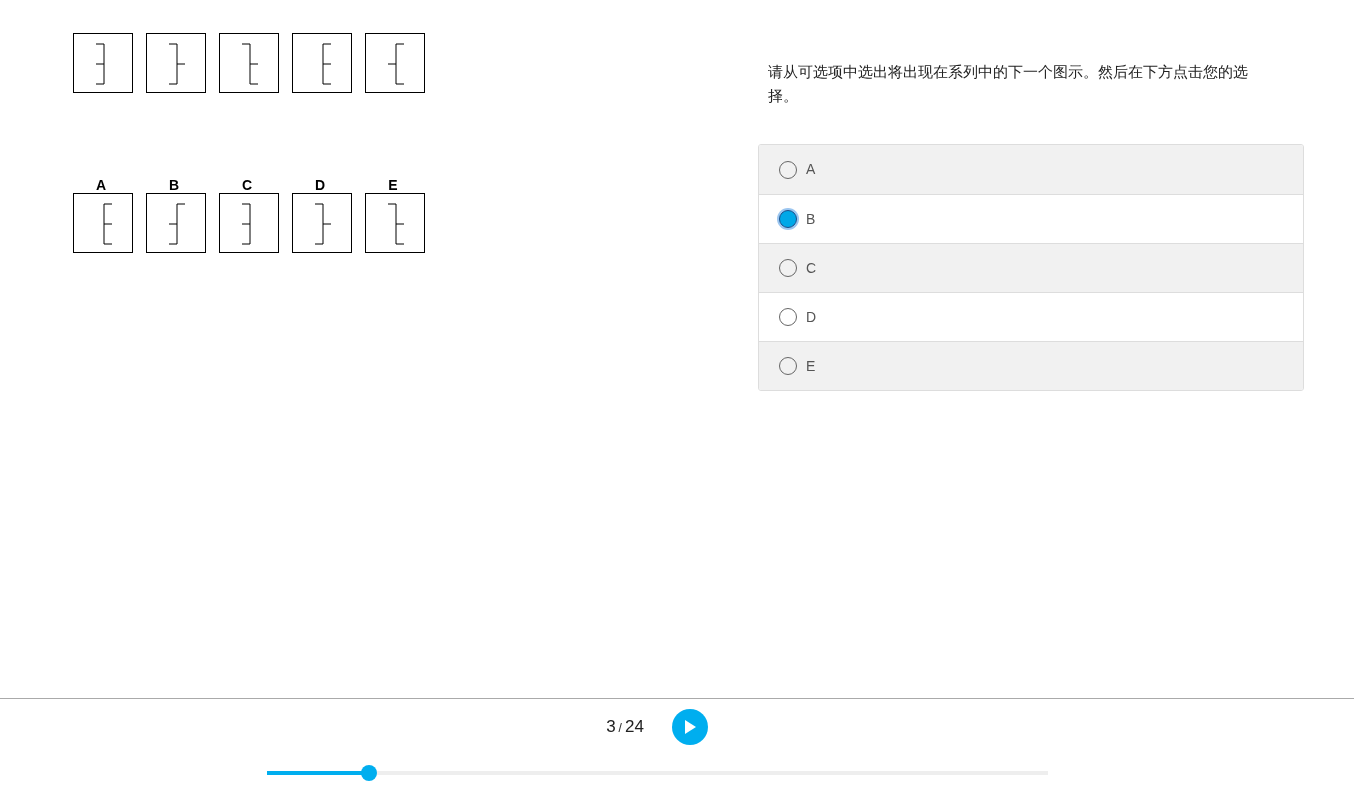  Describe the element at coordinates (393, 185) in the screenshot. I see `figure-label: E` at that location.